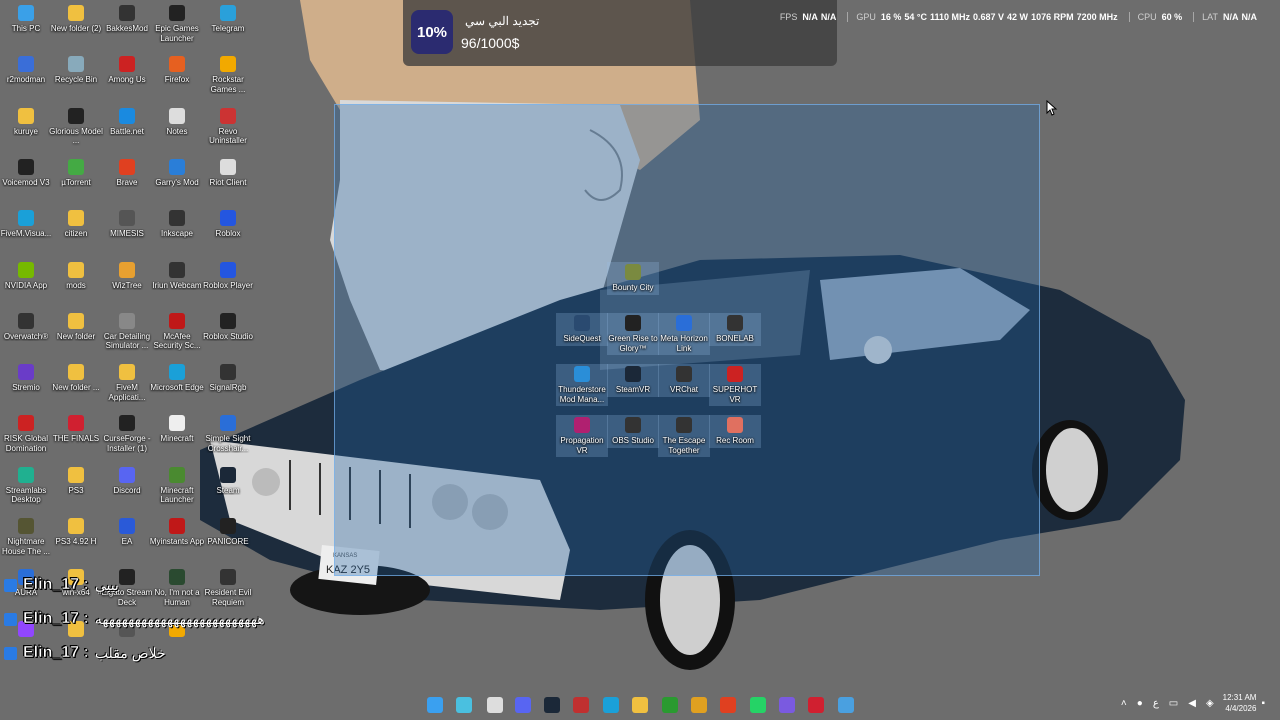 This screenshot has width=1280, height=720. Describe the element at coordinates (620, 33) in the screenshot. I see `donation-goal-widget: 10% تجديد البي سي 96/1000$` at that location.